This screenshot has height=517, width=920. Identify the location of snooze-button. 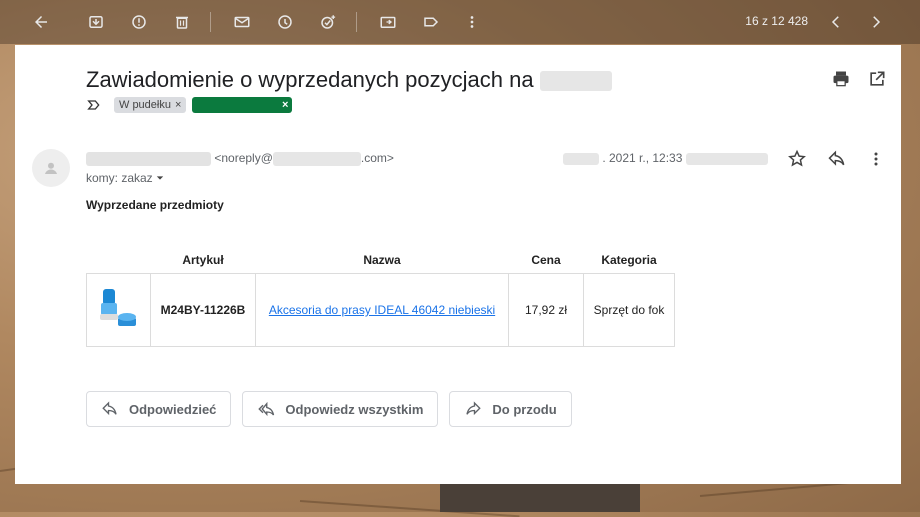
(285, 22).